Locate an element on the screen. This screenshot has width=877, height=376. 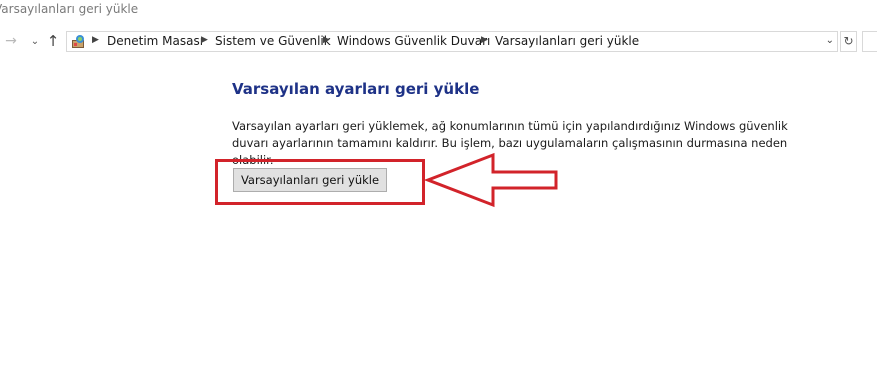
title-bar: Varsayılanları geri yükle is located at coordinates (438, 12).